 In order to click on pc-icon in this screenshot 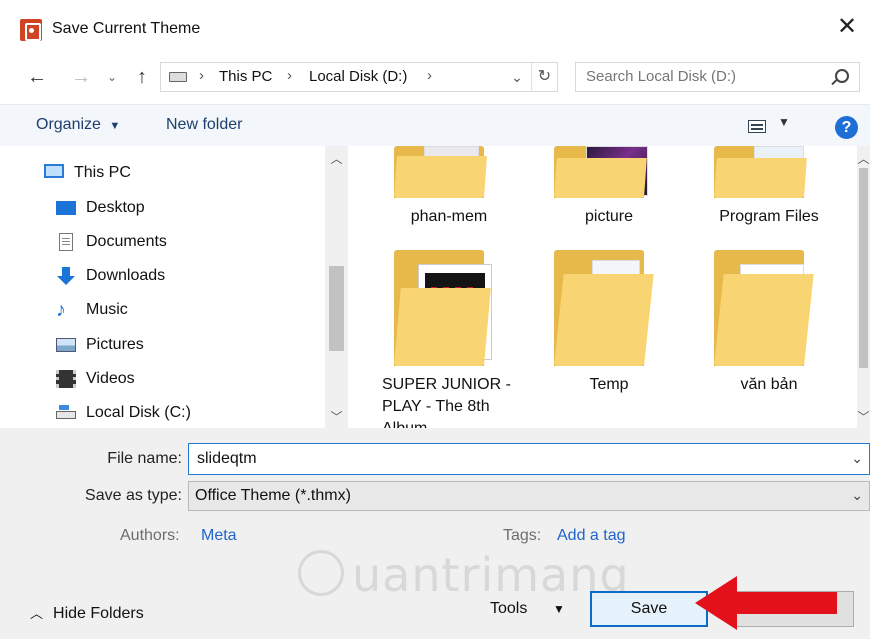, I will do `click(54, 171)`.